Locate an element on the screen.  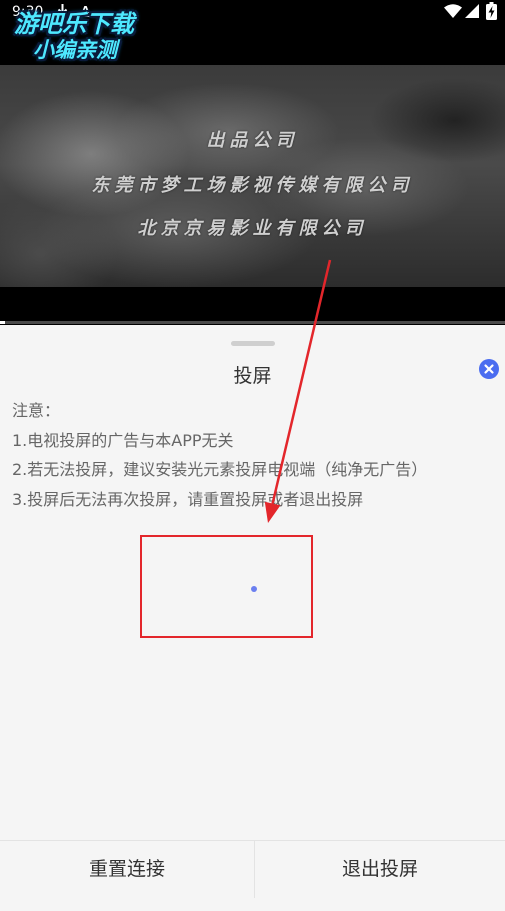
note-item: 2.若无法投屏，建议安装光元素投屏电视端（纯净无广告） is located at coordinates (220, 470).